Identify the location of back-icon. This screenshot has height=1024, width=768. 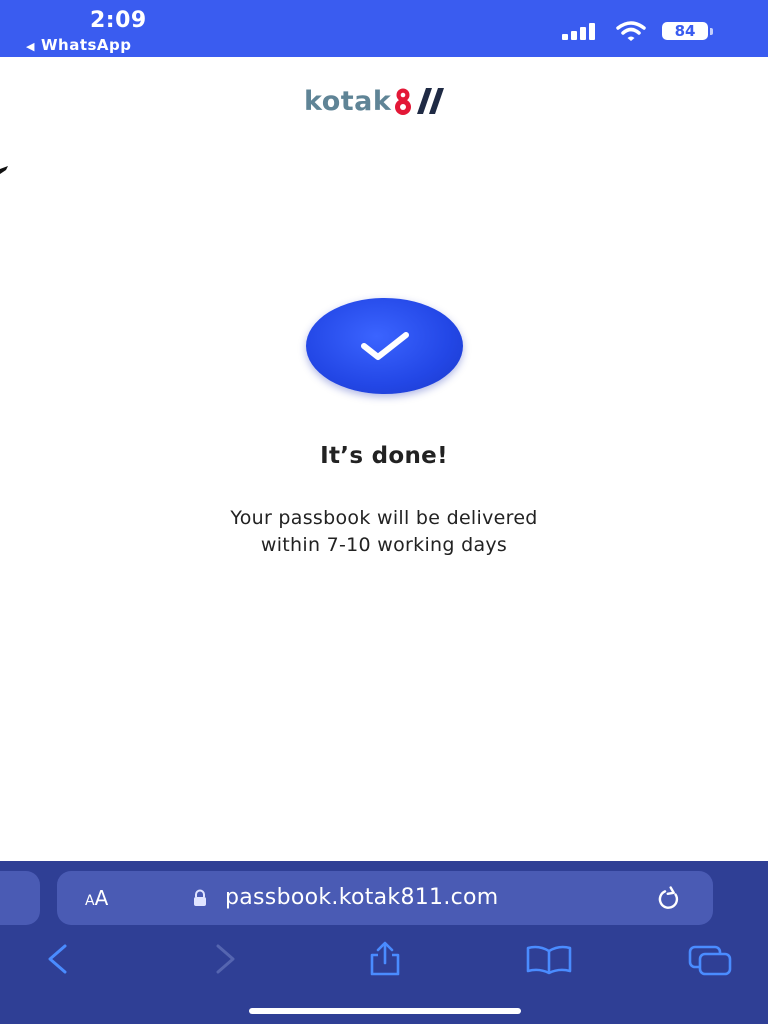
(57, 959).